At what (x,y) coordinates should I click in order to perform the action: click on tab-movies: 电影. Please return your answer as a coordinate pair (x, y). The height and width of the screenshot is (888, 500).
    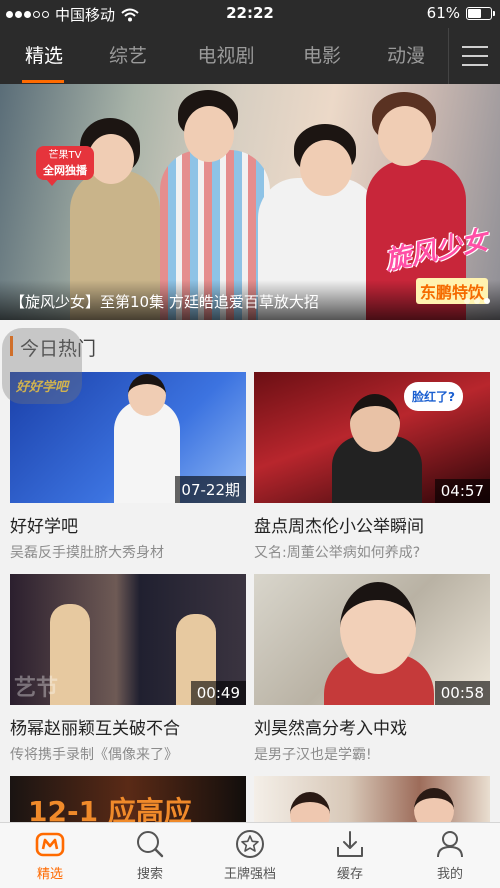
    Looking at the image, I should click on (322, 56).